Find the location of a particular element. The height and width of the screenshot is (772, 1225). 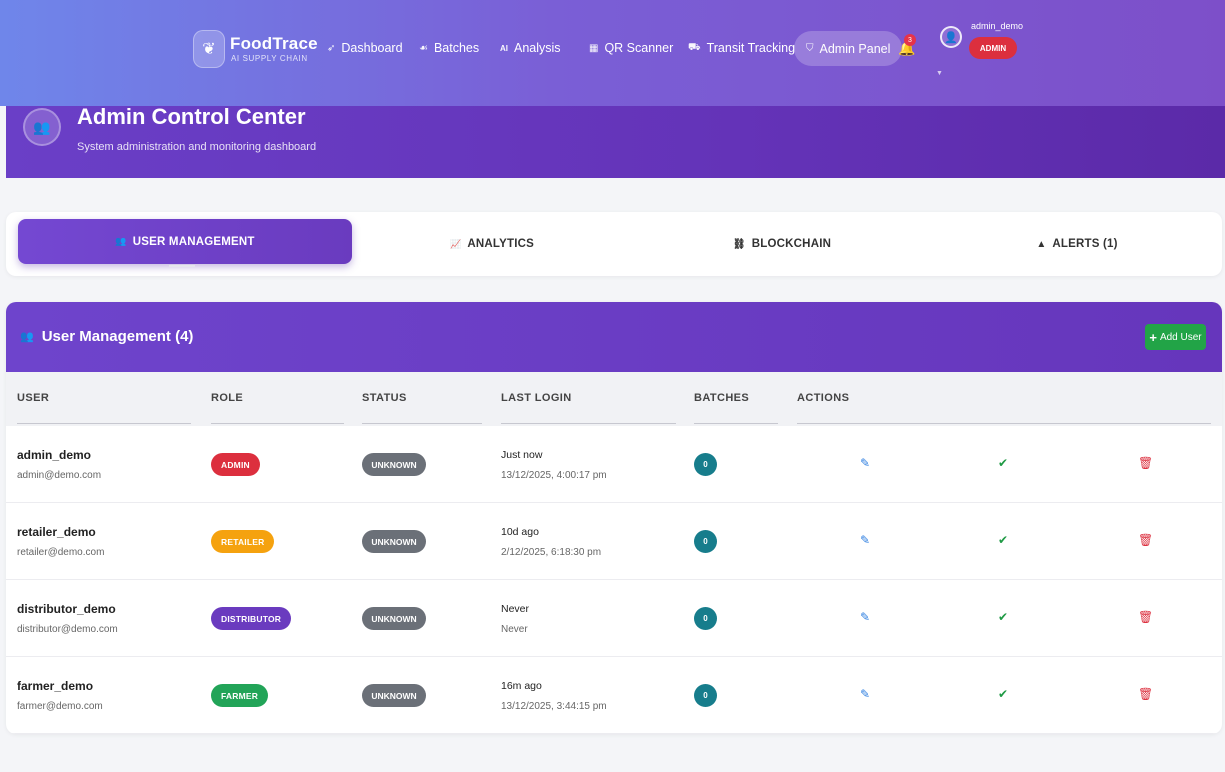

tab-alerts-label: ALERTS (1) is located at coordinates (1085, 244).